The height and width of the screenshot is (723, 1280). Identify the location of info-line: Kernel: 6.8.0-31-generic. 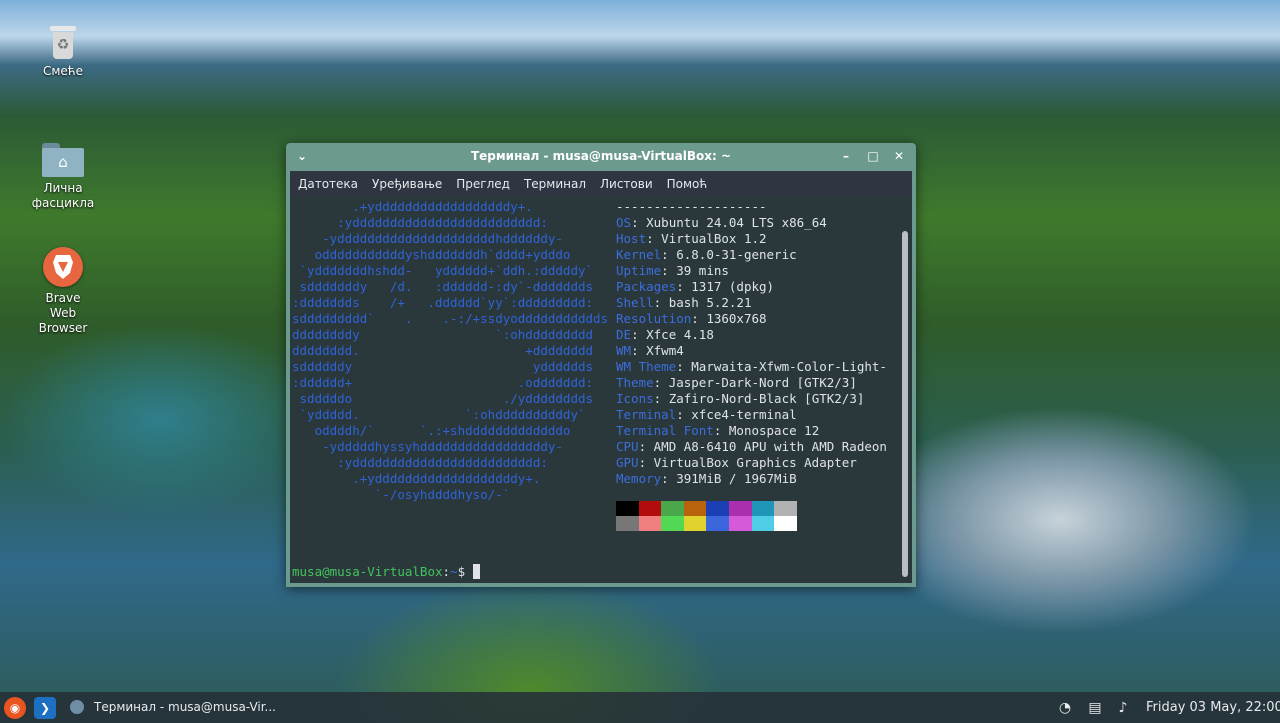
(706, 254).